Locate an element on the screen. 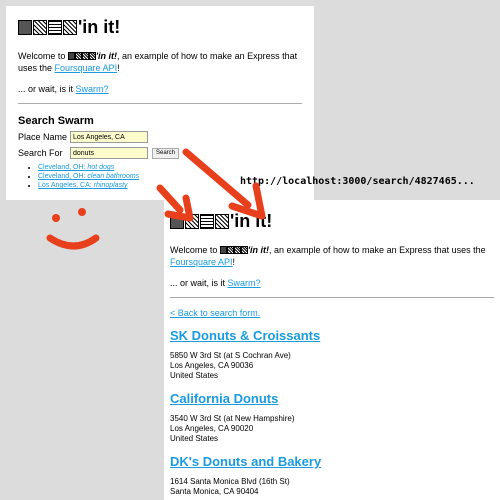 The width and height of the screenshot is (500, 500). address-line: Los Angeles, CA 90020 is located at coordinates (212, 428).